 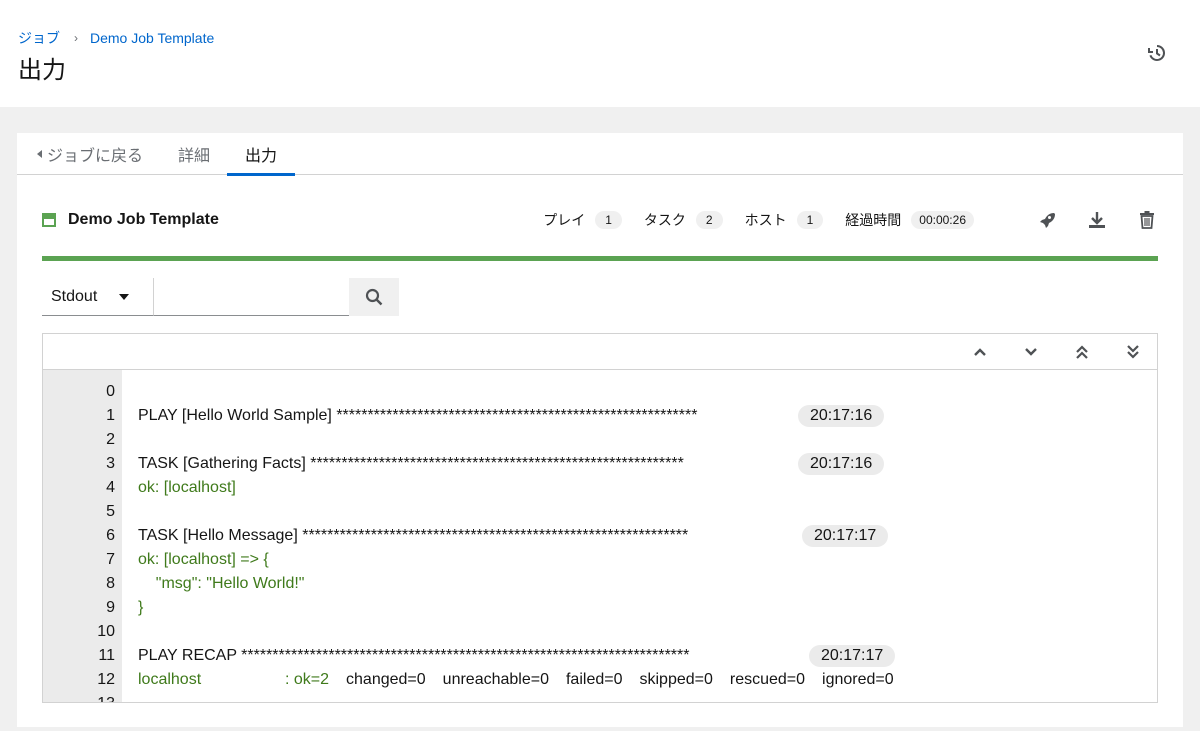 What do you see at coordinates (600, 697) in the screenshot?
I see `output-line: 13` at bounding box center [600, 697].